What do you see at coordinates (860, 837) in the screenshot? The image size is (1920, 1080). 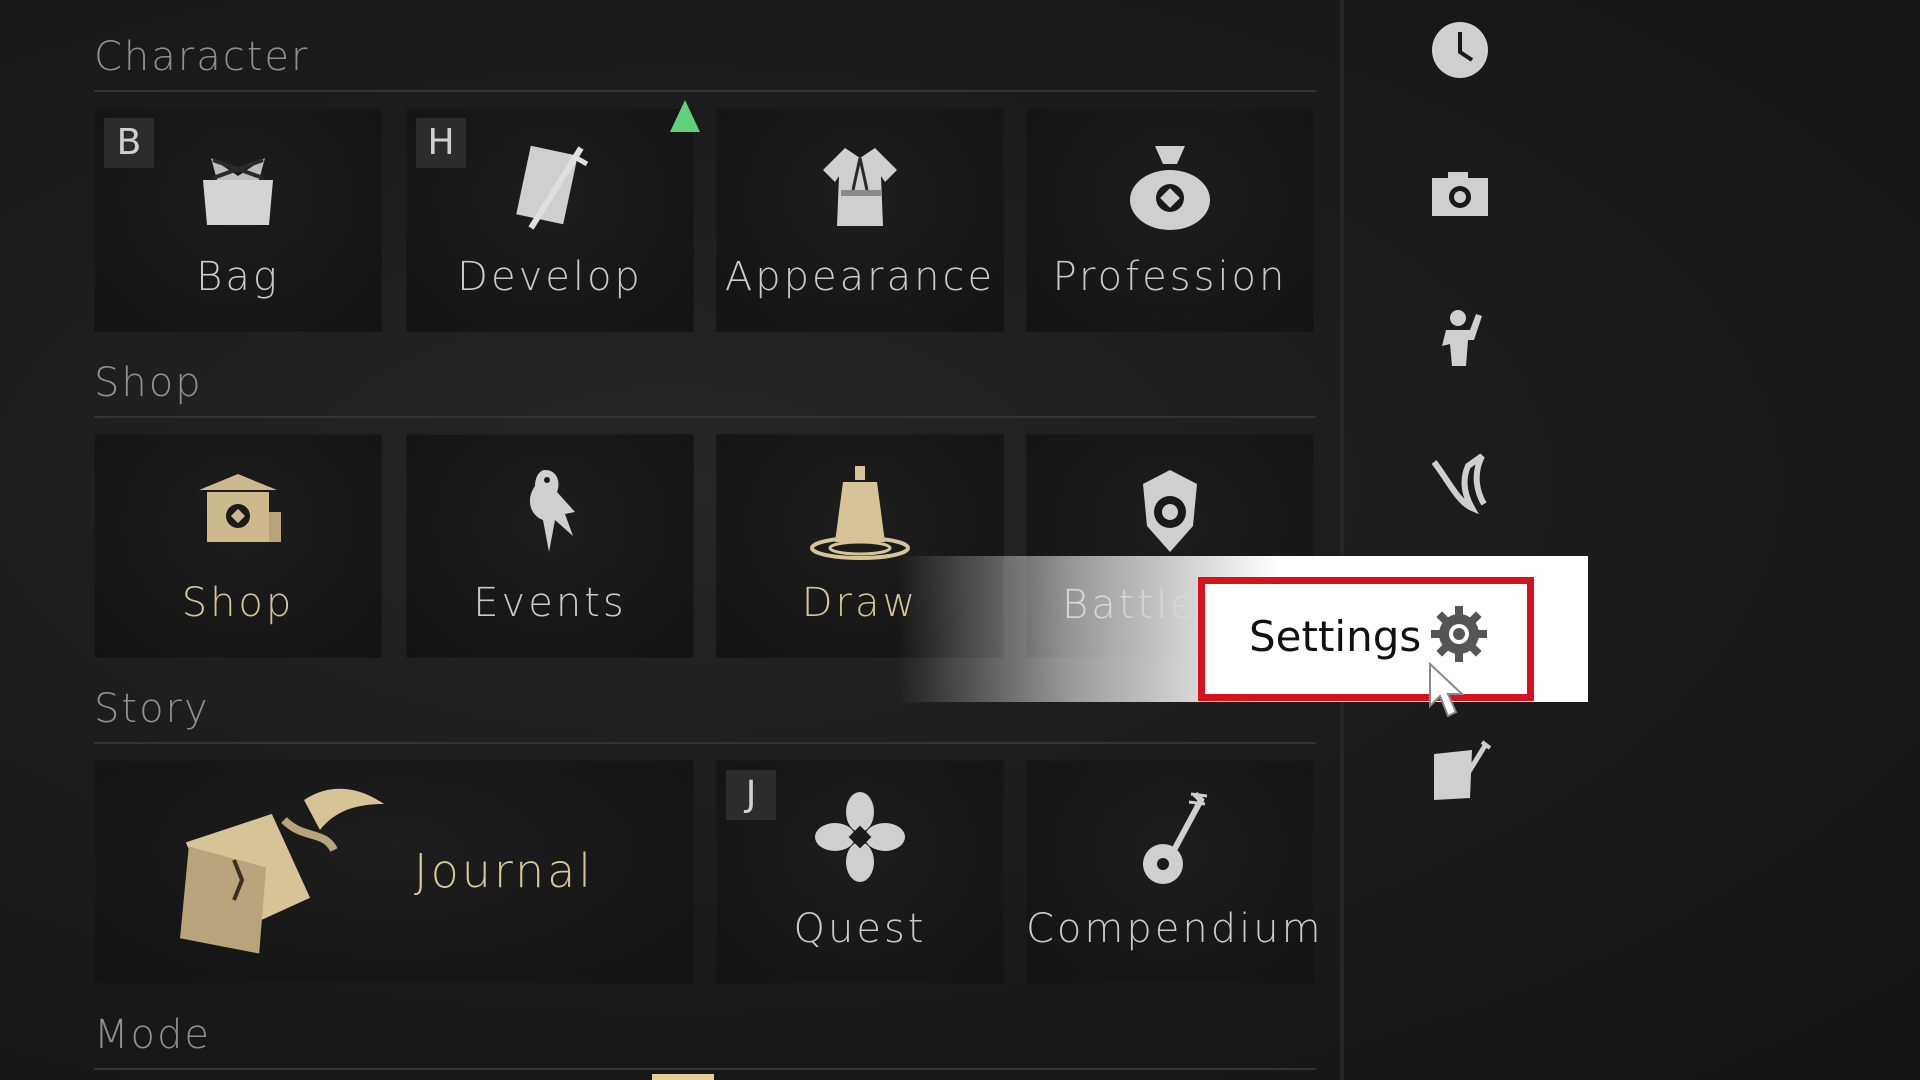 I see `quest-flower-icon` at bounding box center [860, 837].